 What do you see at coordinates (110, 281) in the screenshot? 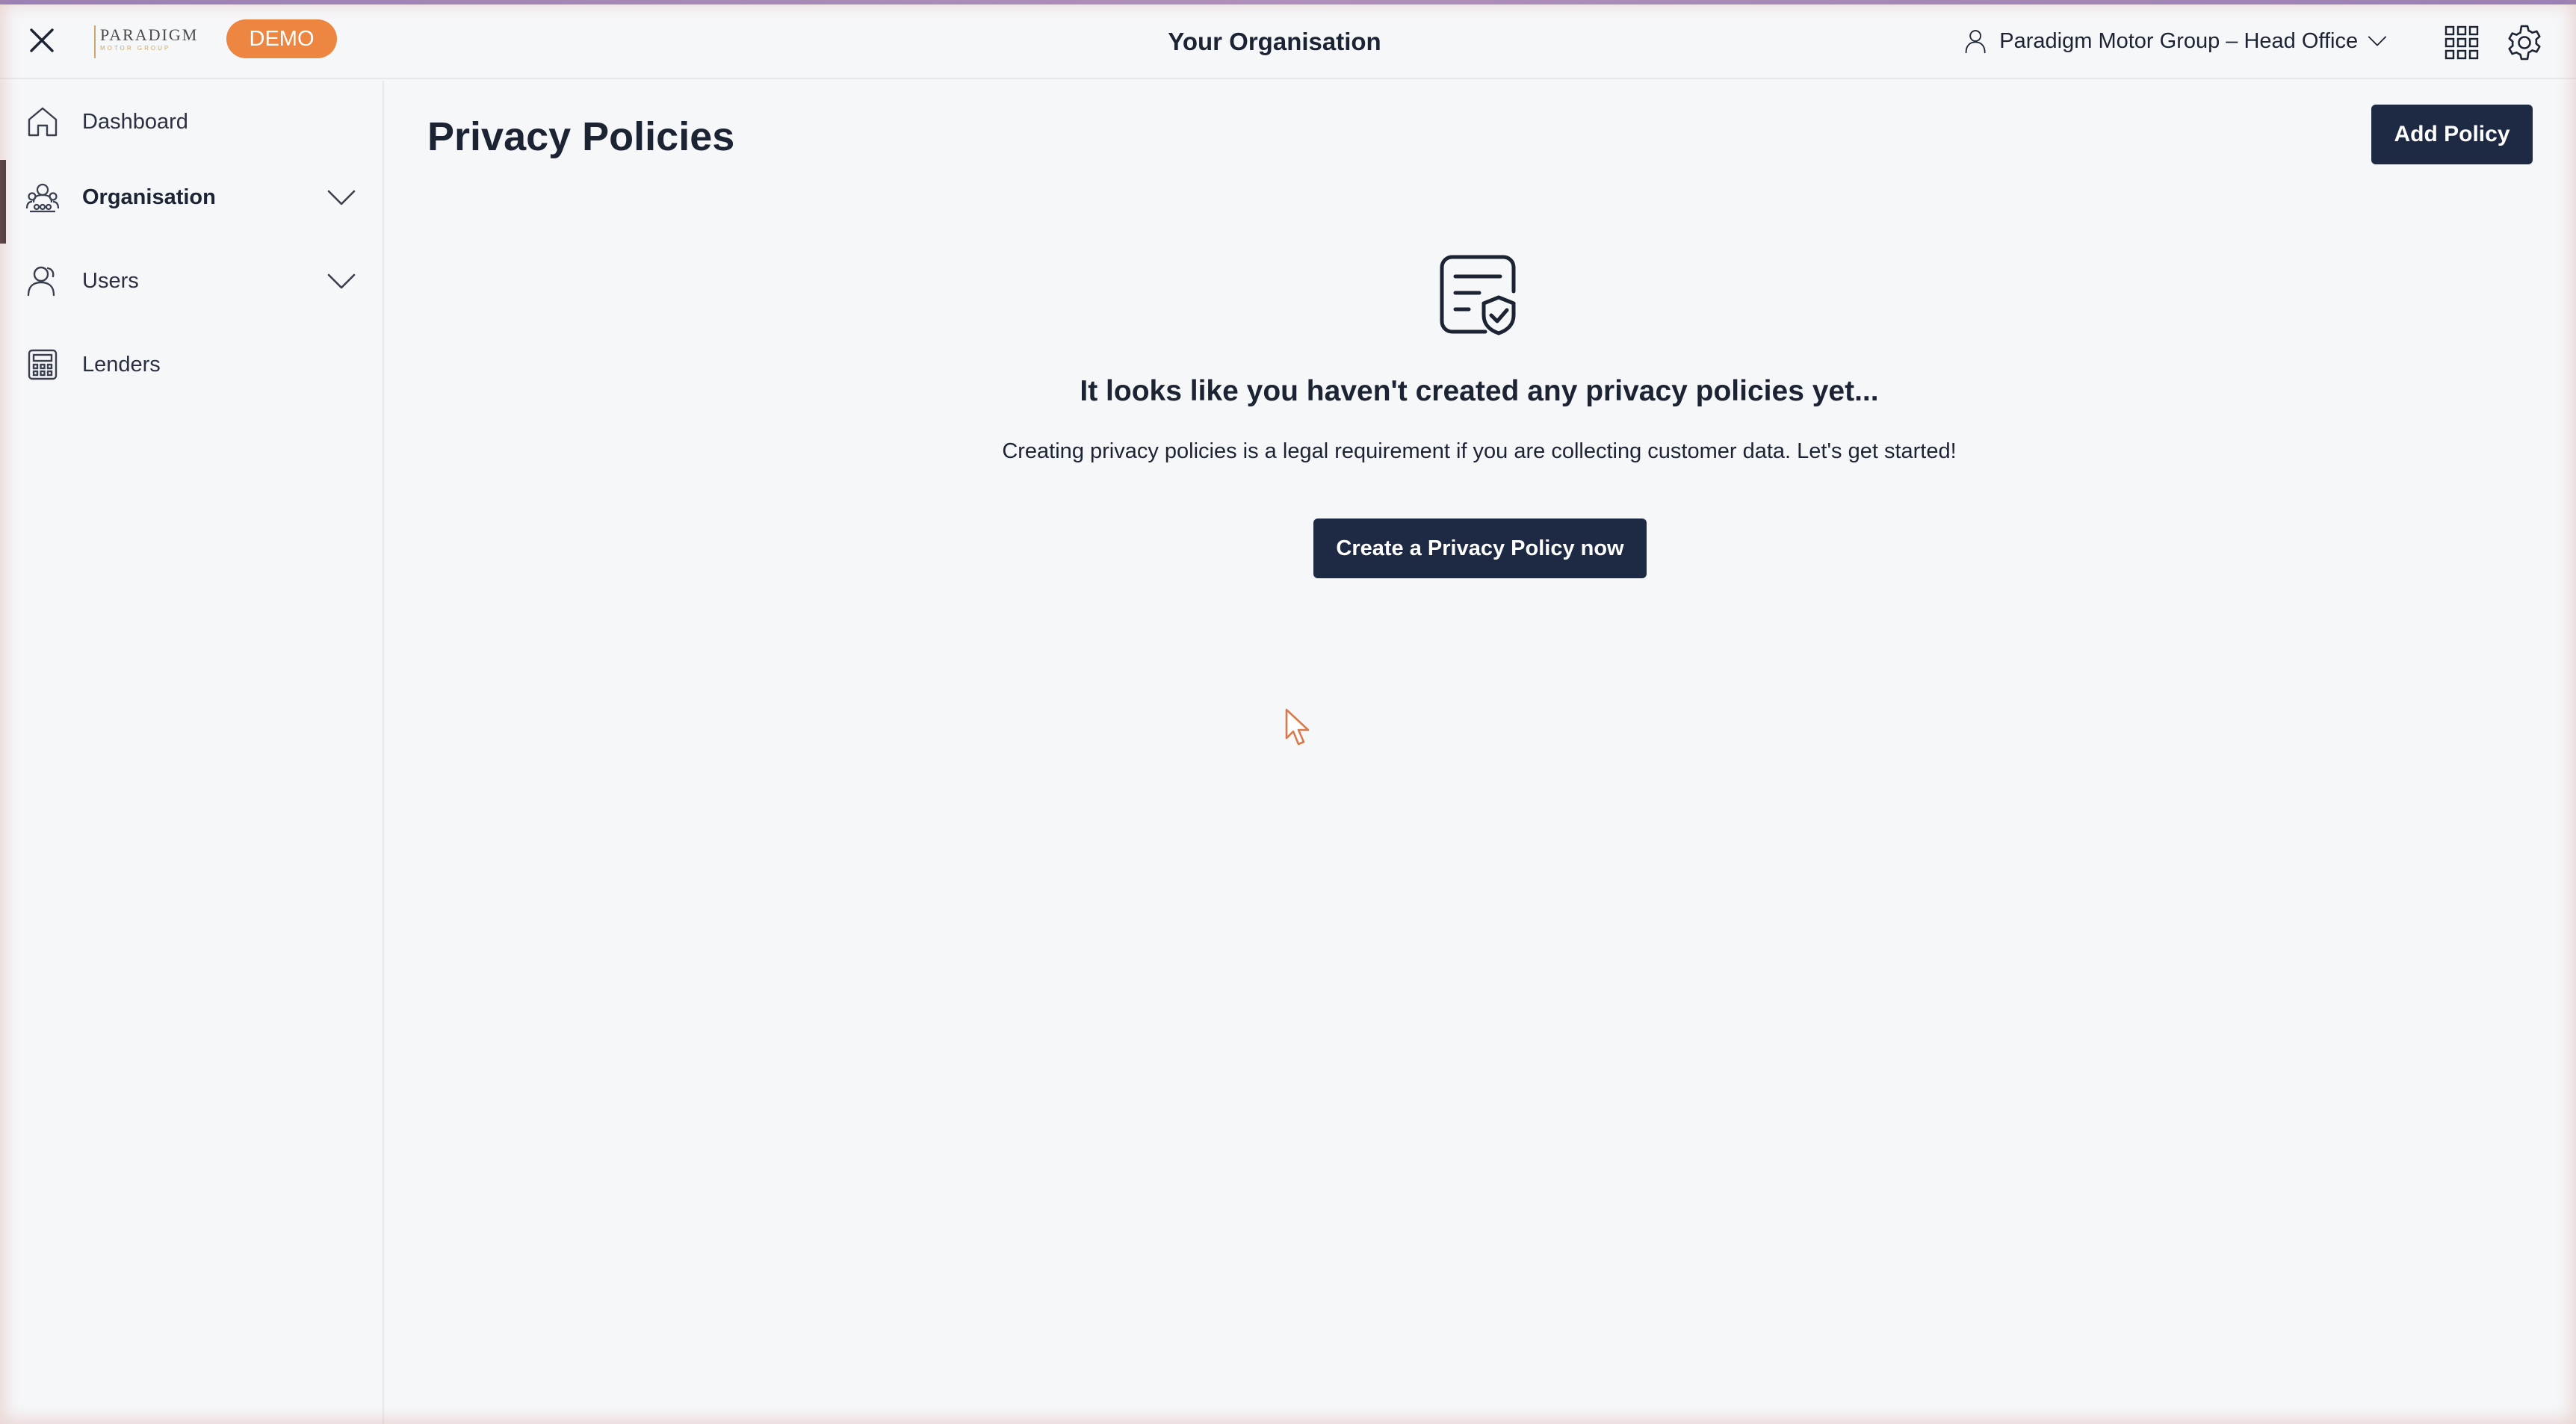
I see `sidebar-item-label: Users` at bounding box center [110, 281].